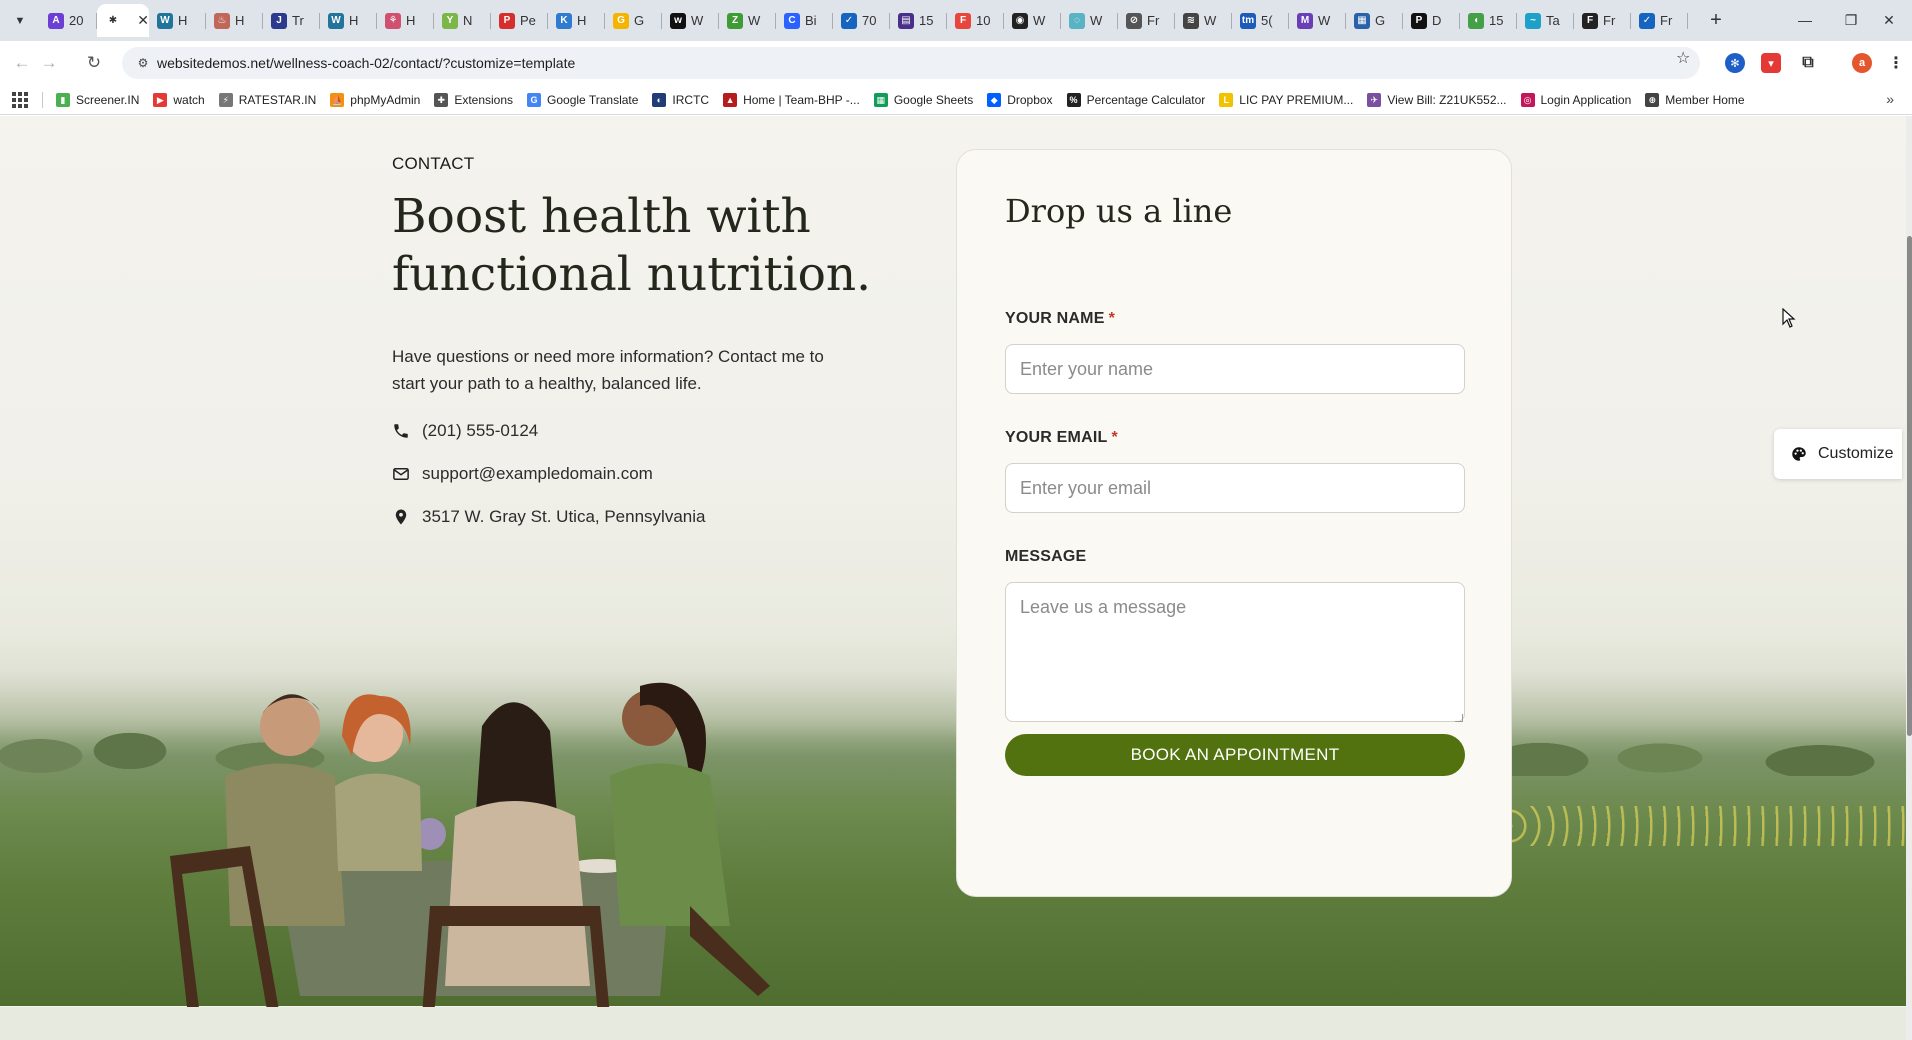 This screenshot has height=1040, width=1912. I want to click on close-window-icon: ✕, so click(1889, 20).